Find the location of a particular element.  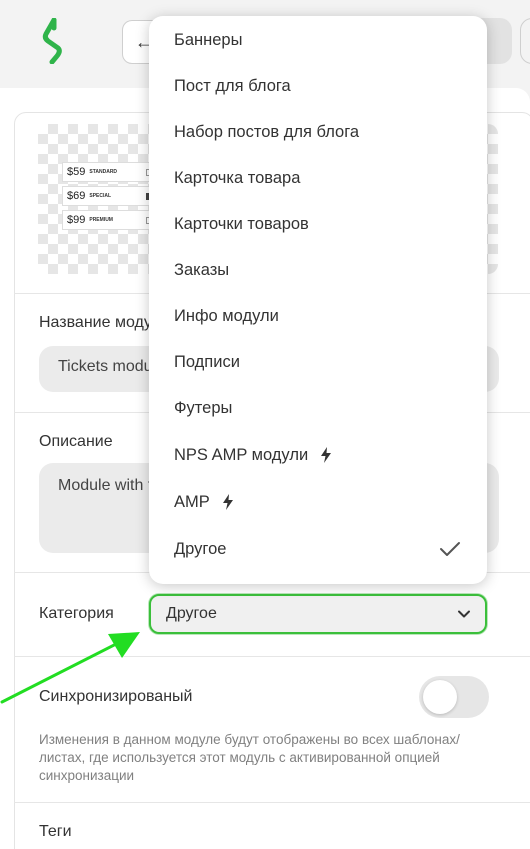

ticket-name: PREMIUM is located at coordinates (101, 220).